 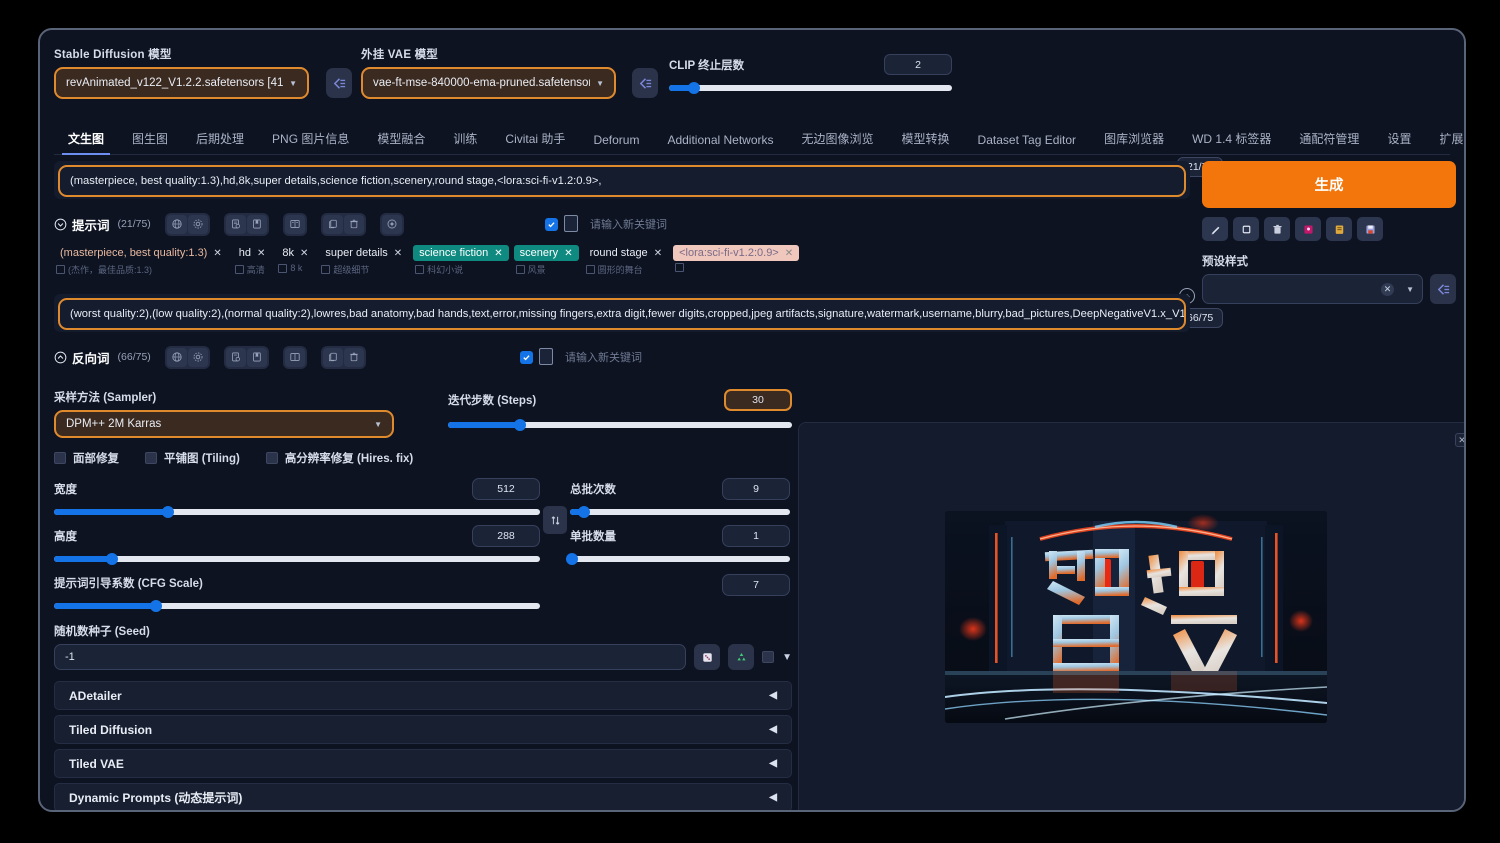 I want to click on tab-image-browser: 图库浏览器, so click(x=1134, y=142).